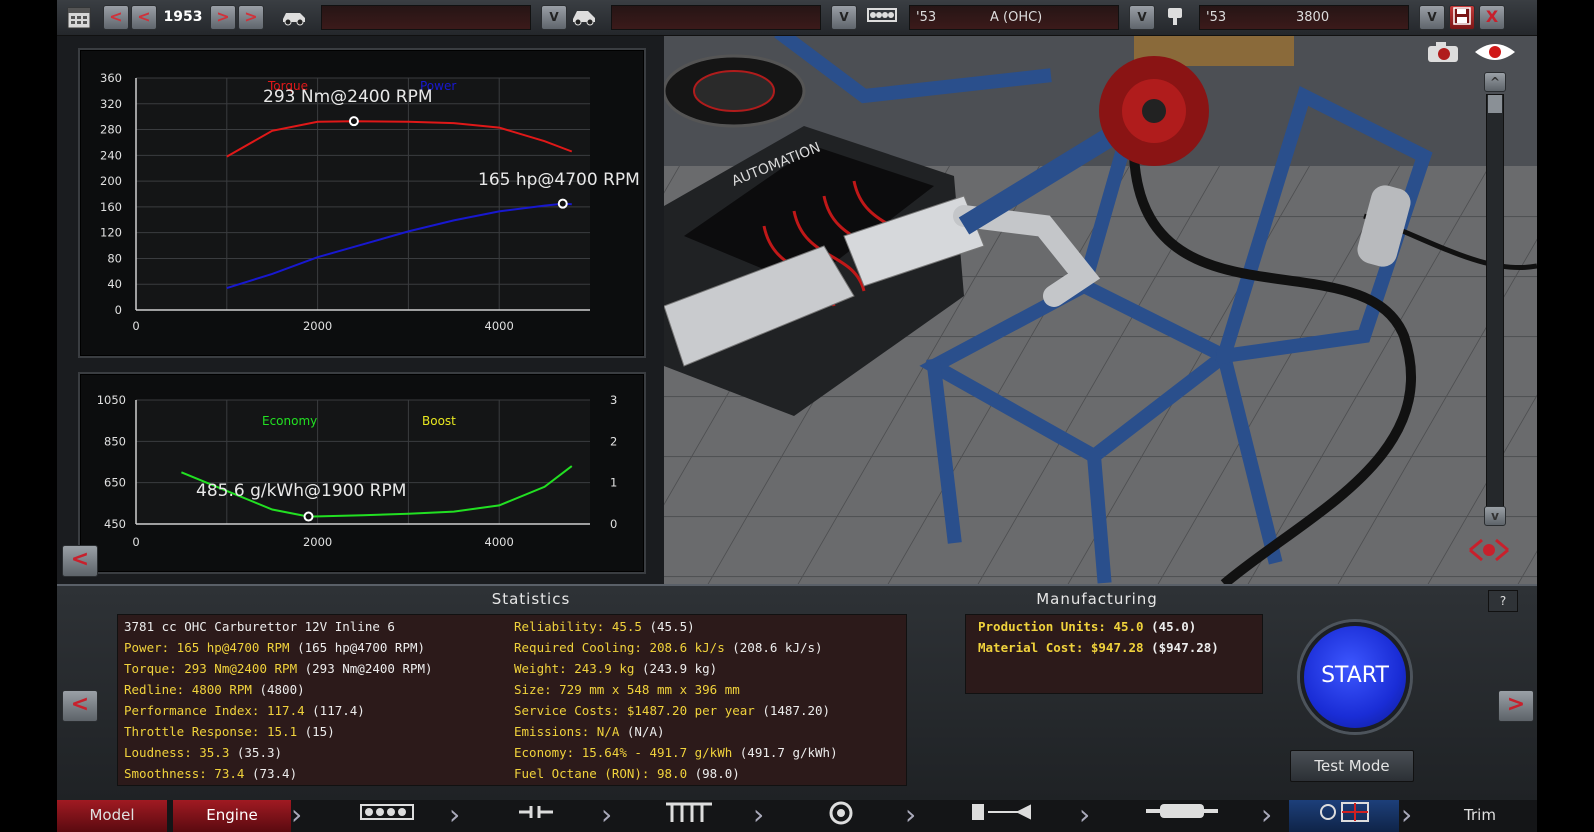 The image size is (1594, 832). What do you see at coordinates (619, 647) in the screenshot?
I see `stat-value: Required Cooling: 208.6 kJ/s` at bounding box center [619, 647].